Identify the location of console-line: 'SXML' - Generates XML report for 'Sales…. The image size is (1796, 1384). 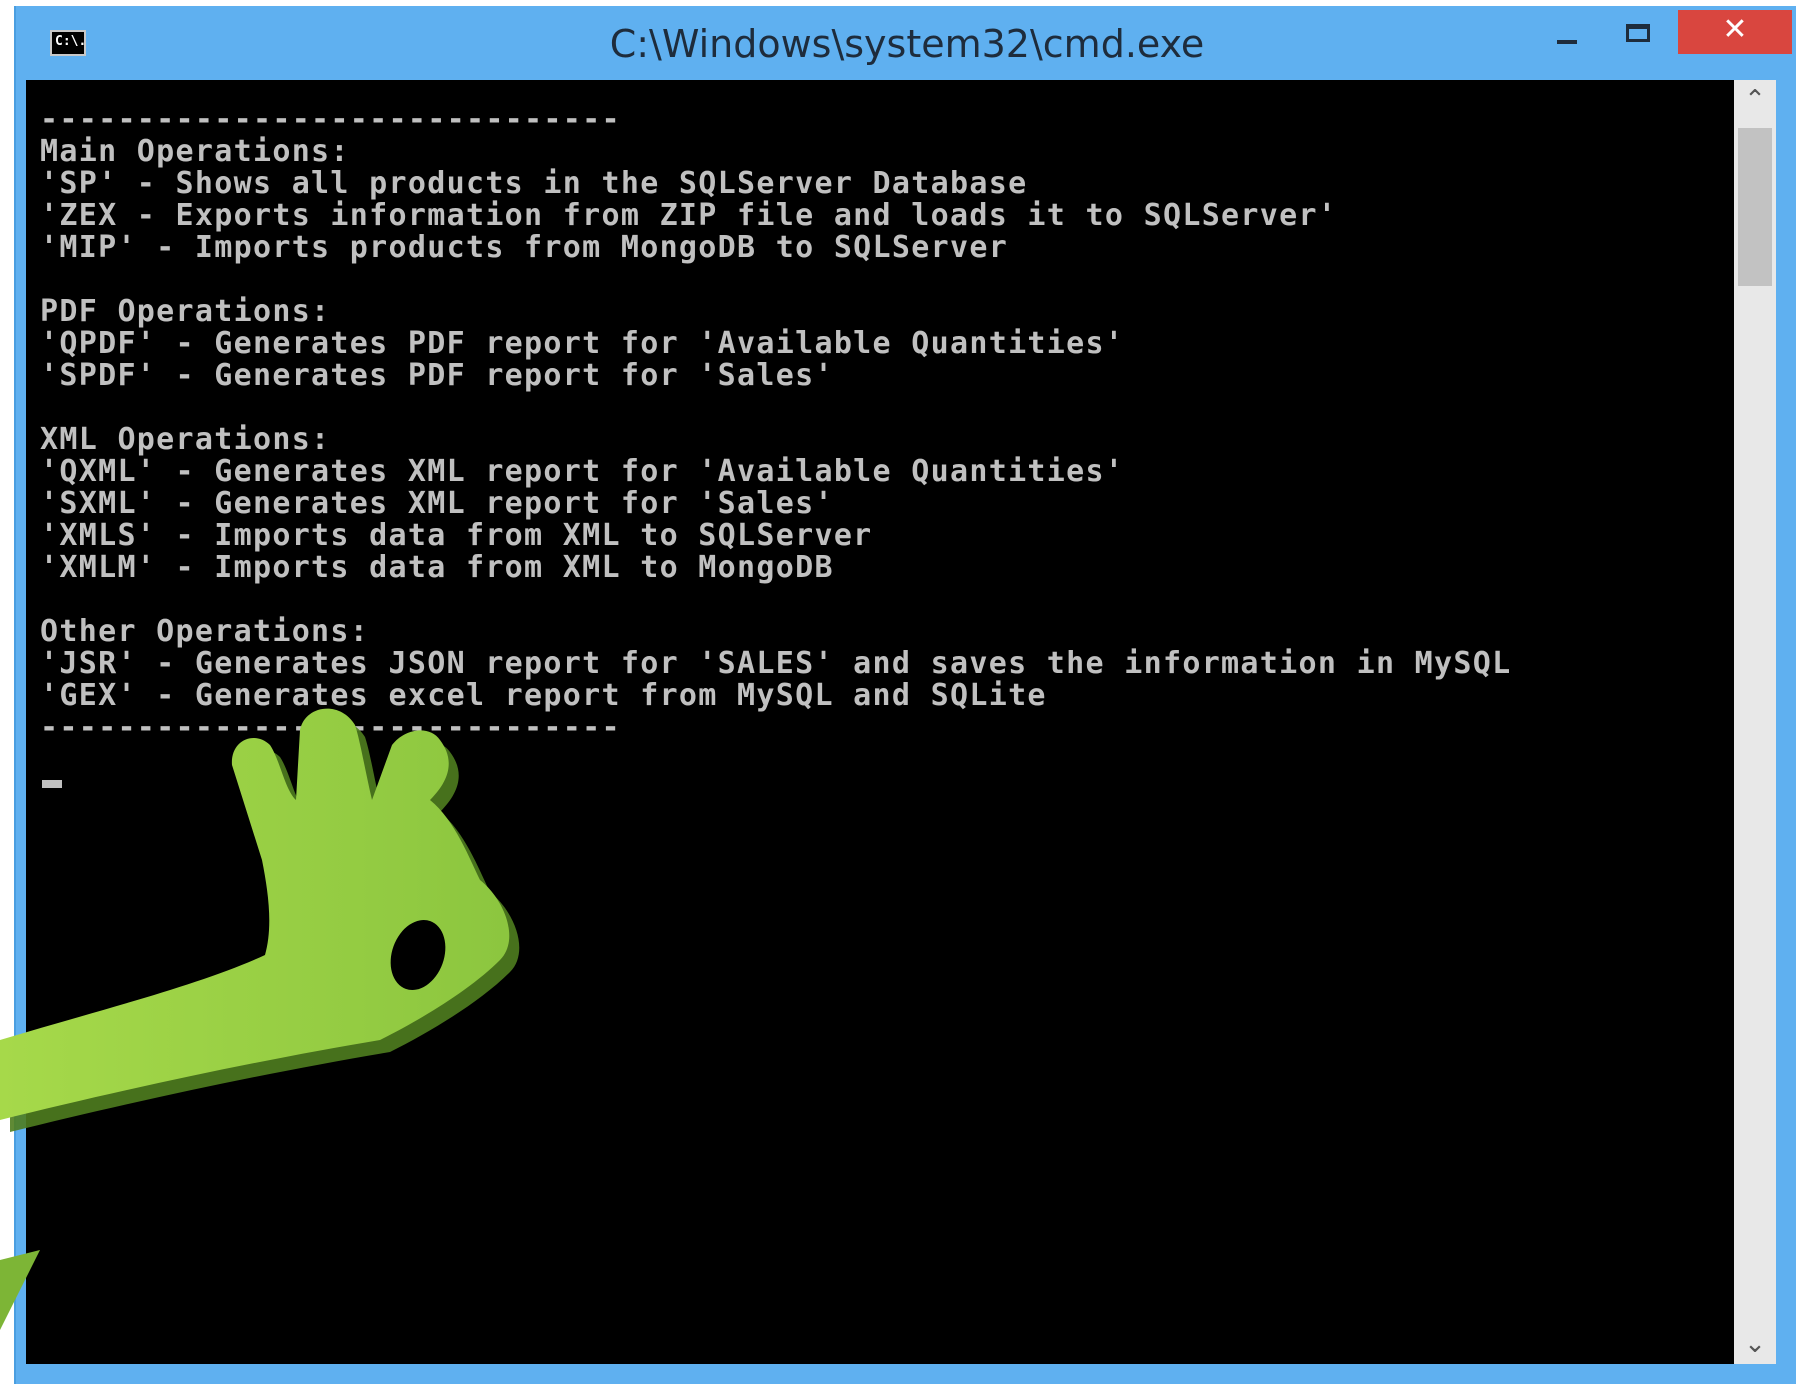
(437, 503).